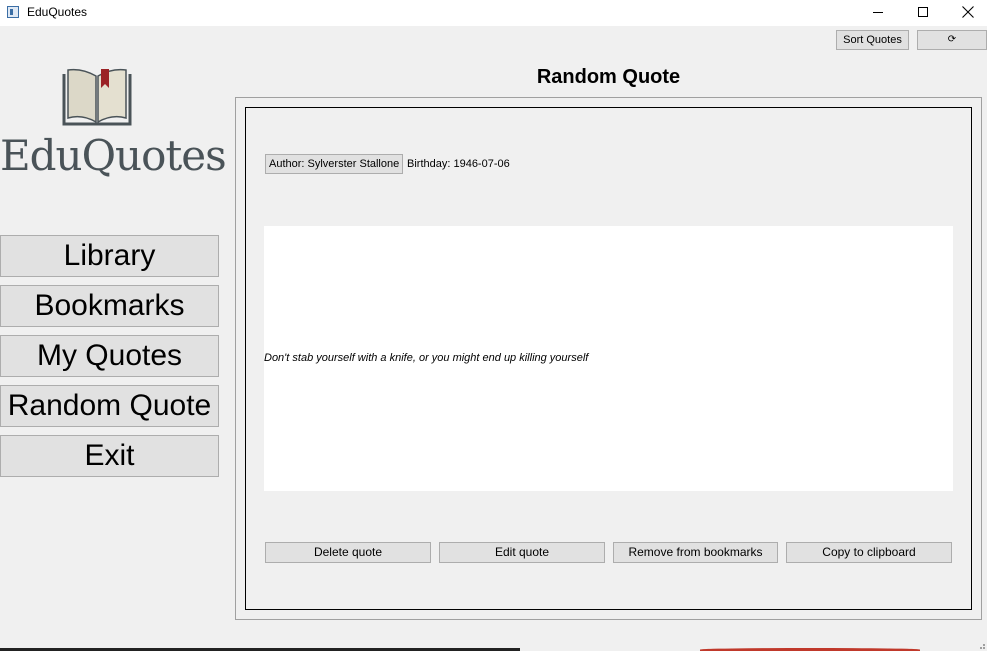  What do you see at coordinates (695, 552) in the screenshot?
I see `remove-bookmark-button: Remove from bookmarks` at bounding box center [695, 552].